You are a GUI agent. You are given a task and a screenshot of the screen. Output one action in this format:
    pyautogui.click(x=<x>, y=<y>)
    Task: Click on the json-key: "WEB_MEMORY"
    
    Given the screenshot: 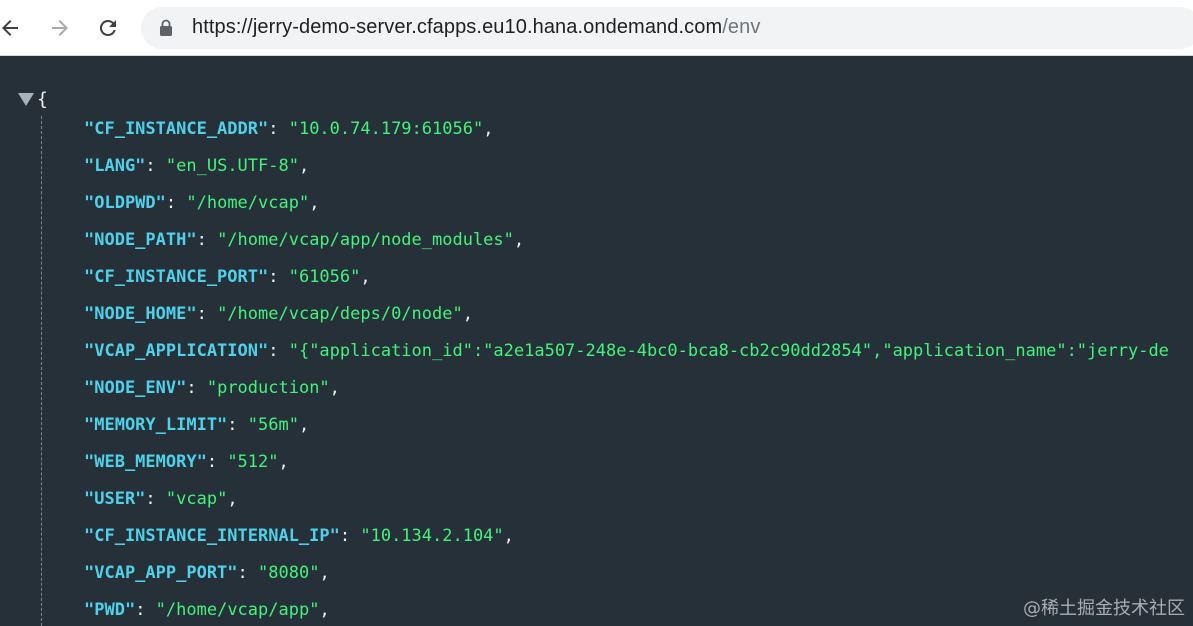 What is the action you would take?
    pyautogui.click(x=145, y=462)
    